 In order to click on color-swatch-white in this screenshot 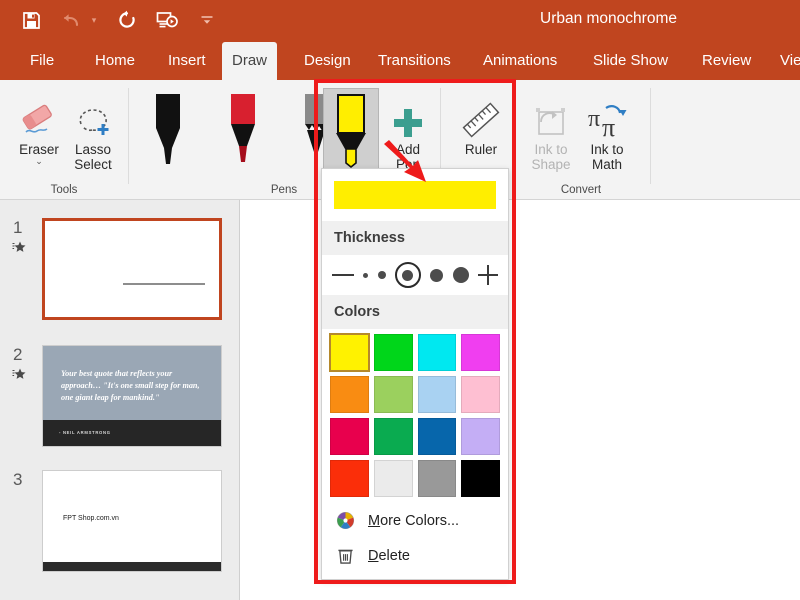, I will do `click(393, 478)`.